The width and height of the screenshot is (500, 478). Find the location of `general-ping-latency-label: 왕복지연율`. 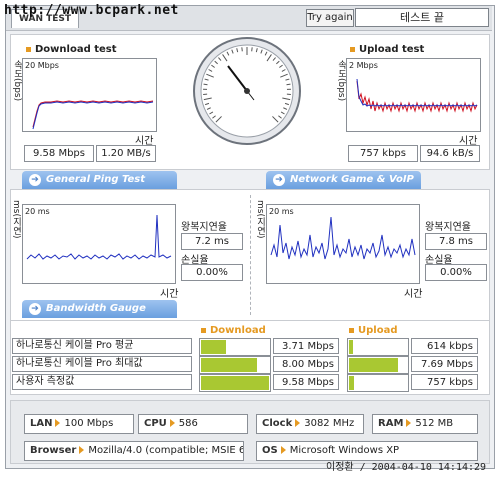

general-ping-latency-label: 왕복지연율 is located at coordinates (204, 227).